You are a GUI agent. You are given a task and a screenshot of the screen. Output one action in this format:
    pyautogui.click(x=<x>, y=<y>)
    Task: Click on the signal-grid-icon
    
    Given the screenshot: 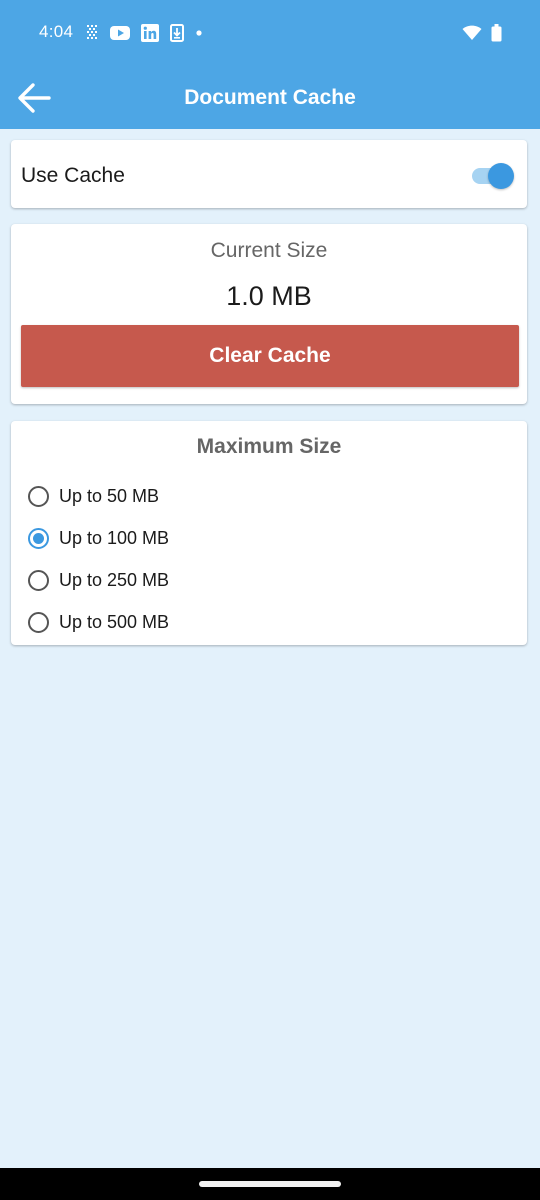 What is the action you would take?
    pyautogui.click(x=92, y=33)
    